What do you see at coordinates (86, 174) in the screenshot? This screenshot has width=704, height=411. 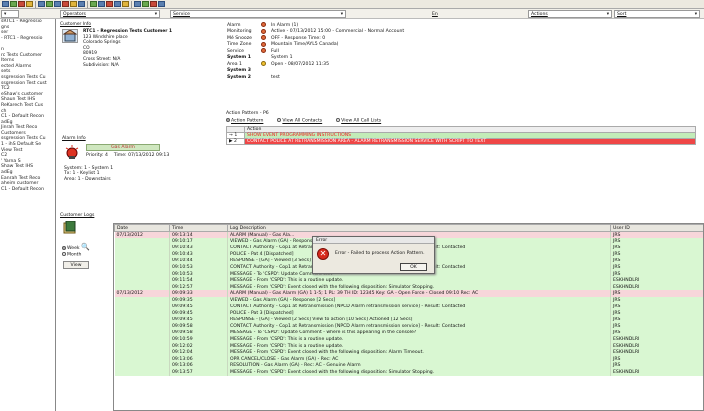 I see `tx-value: 1 - Keylist 1` at bounding box center [86, 174].